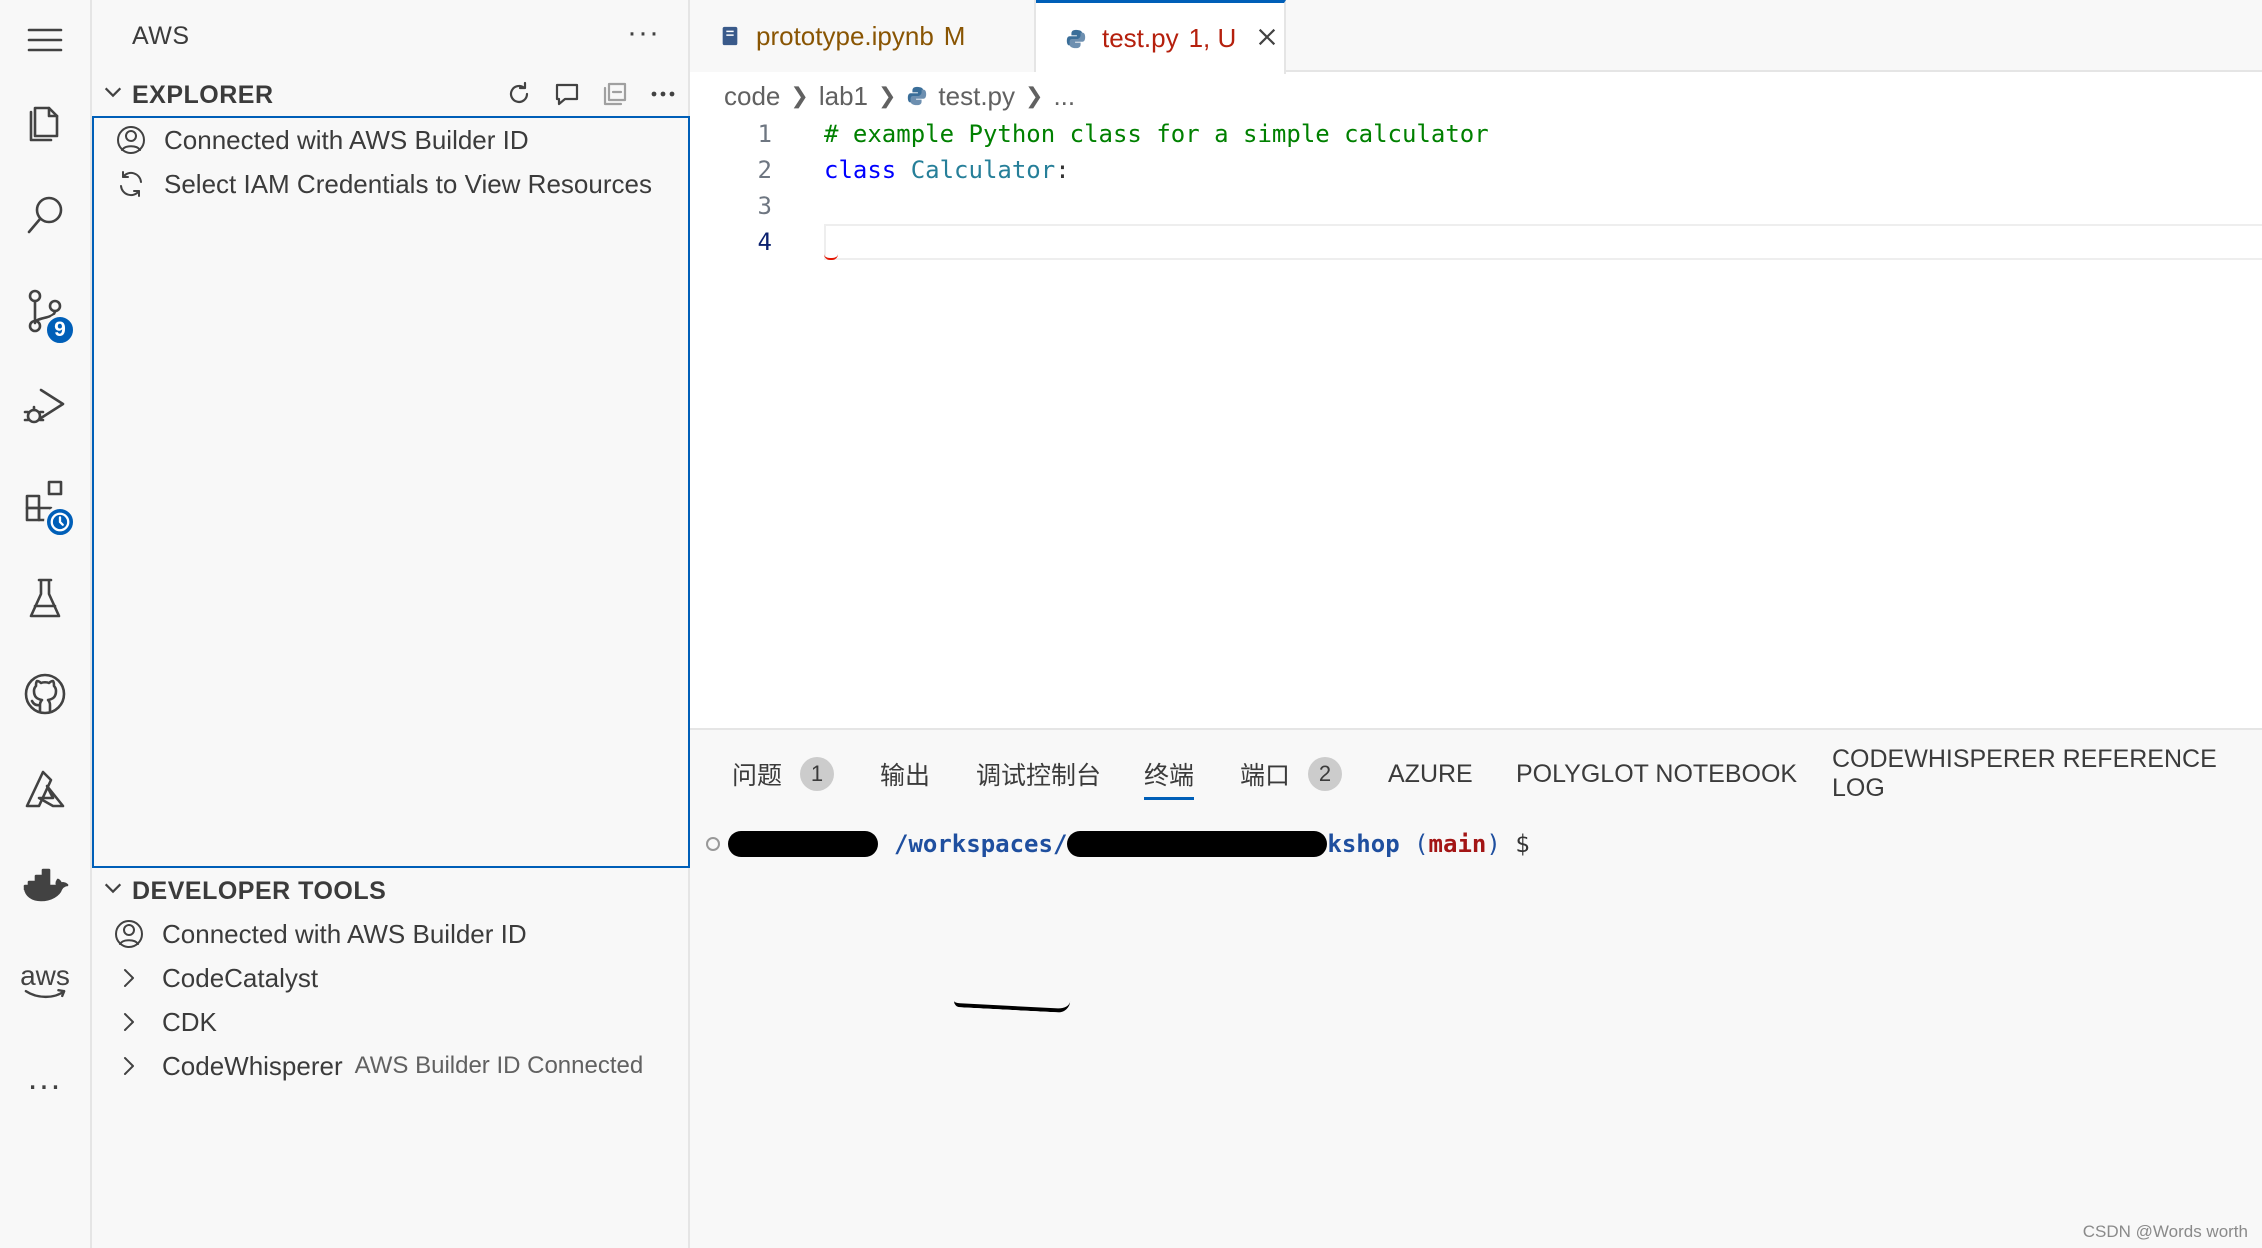  Describe the element at coordinates (390, 1022) in the screenshot. I see `dev-item-cdk: CDK` at that location.